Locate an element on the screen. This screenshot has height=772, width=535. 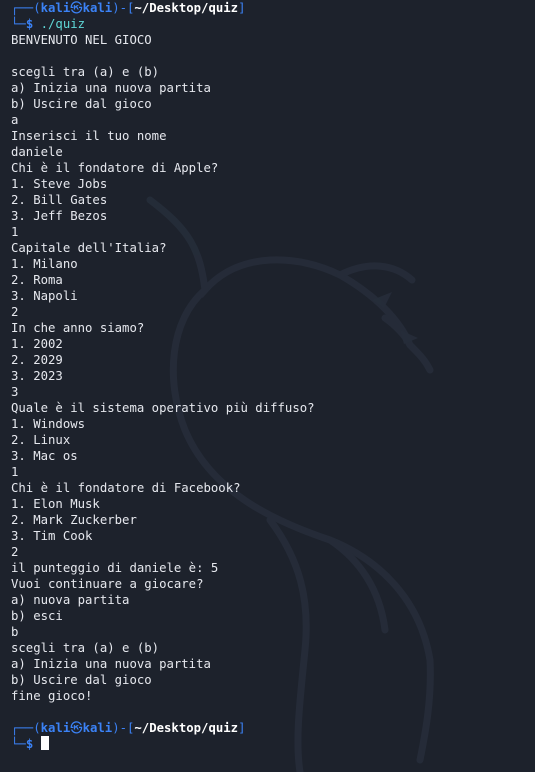
output-line: Vuoi continuare a giocare? is located at coordinates (107, 584).